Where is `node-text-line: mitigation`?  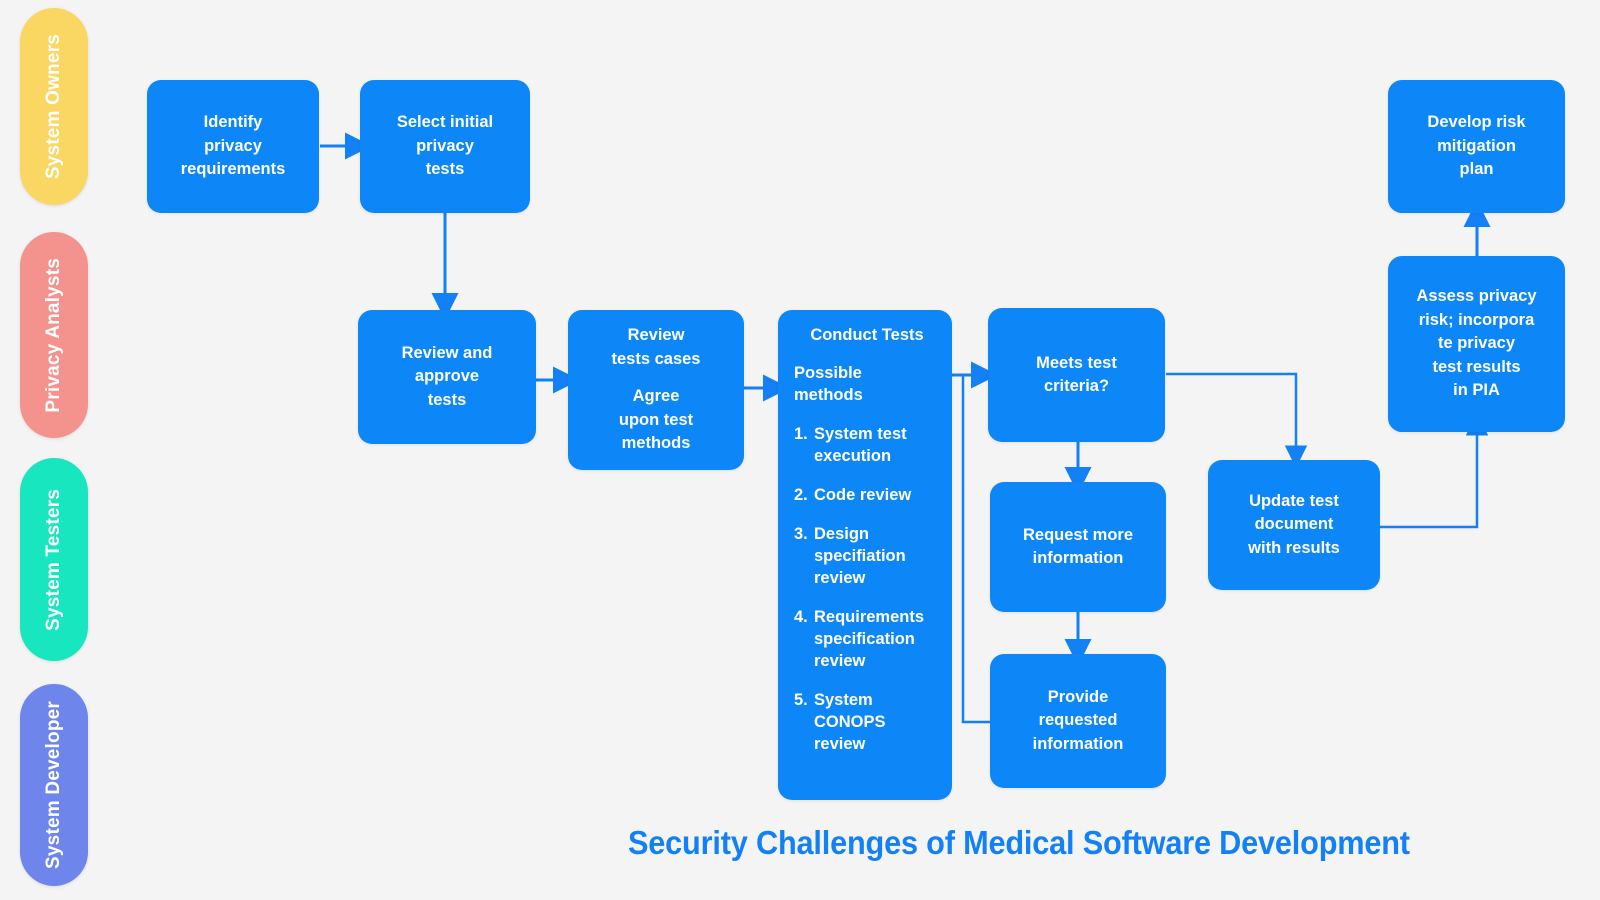 node-text-line: mitigation is located at coordinates (1476, 145).